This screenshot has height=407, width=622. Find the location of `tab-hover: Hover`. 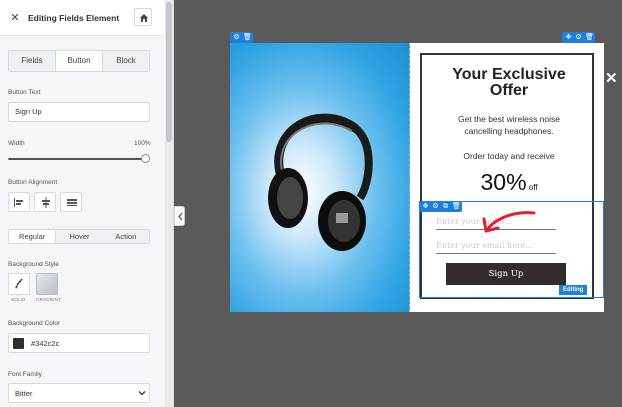

tab-hover: Hover is located at coordinates (79, 236).